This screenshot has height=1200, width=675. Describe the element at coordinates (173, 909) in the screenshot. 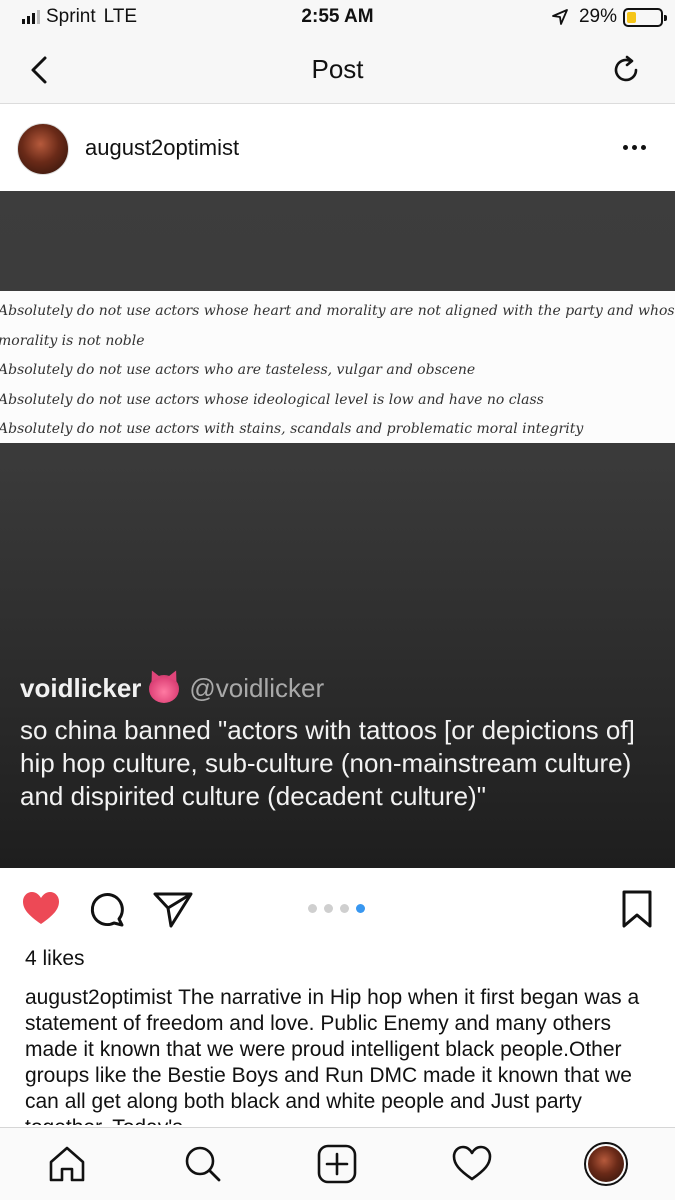

I see `share-icon` at that location.